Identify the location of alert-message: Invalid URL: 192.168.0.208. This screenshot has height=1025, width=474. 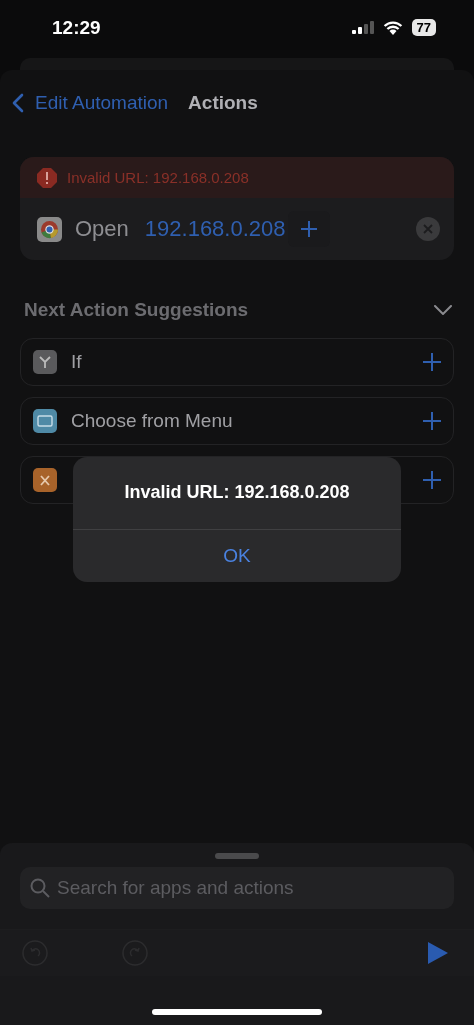
(237, 493).